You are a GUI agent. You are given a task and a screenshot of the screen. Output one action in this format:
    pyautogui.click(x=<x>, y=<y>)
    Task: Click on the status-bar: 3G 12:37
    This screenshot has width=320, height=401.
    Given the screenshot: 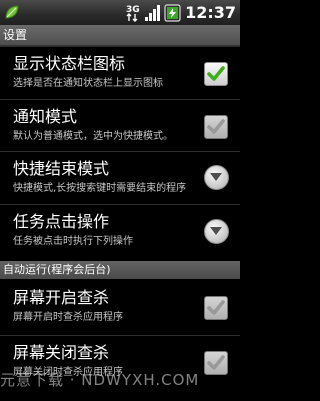 What is the action you would take?
    pyautogui.click(x=120, y=12)
    